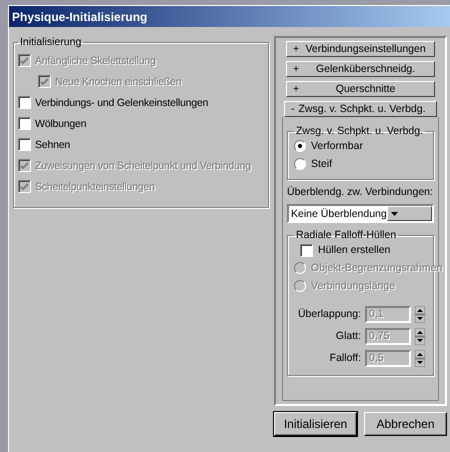 The height and width of the screenshot is (452, 450). I want to click on radio-label: Verformbar, so click(337, 146).